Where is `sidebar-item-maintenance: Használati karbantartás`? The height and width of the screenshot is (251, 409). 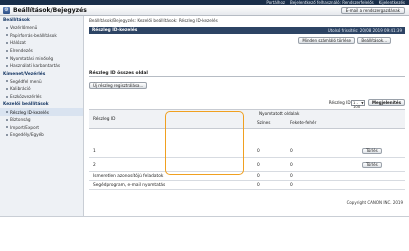
sidebar-item-maintenance: Használati karbantartás is located at coordinates (41, 66).